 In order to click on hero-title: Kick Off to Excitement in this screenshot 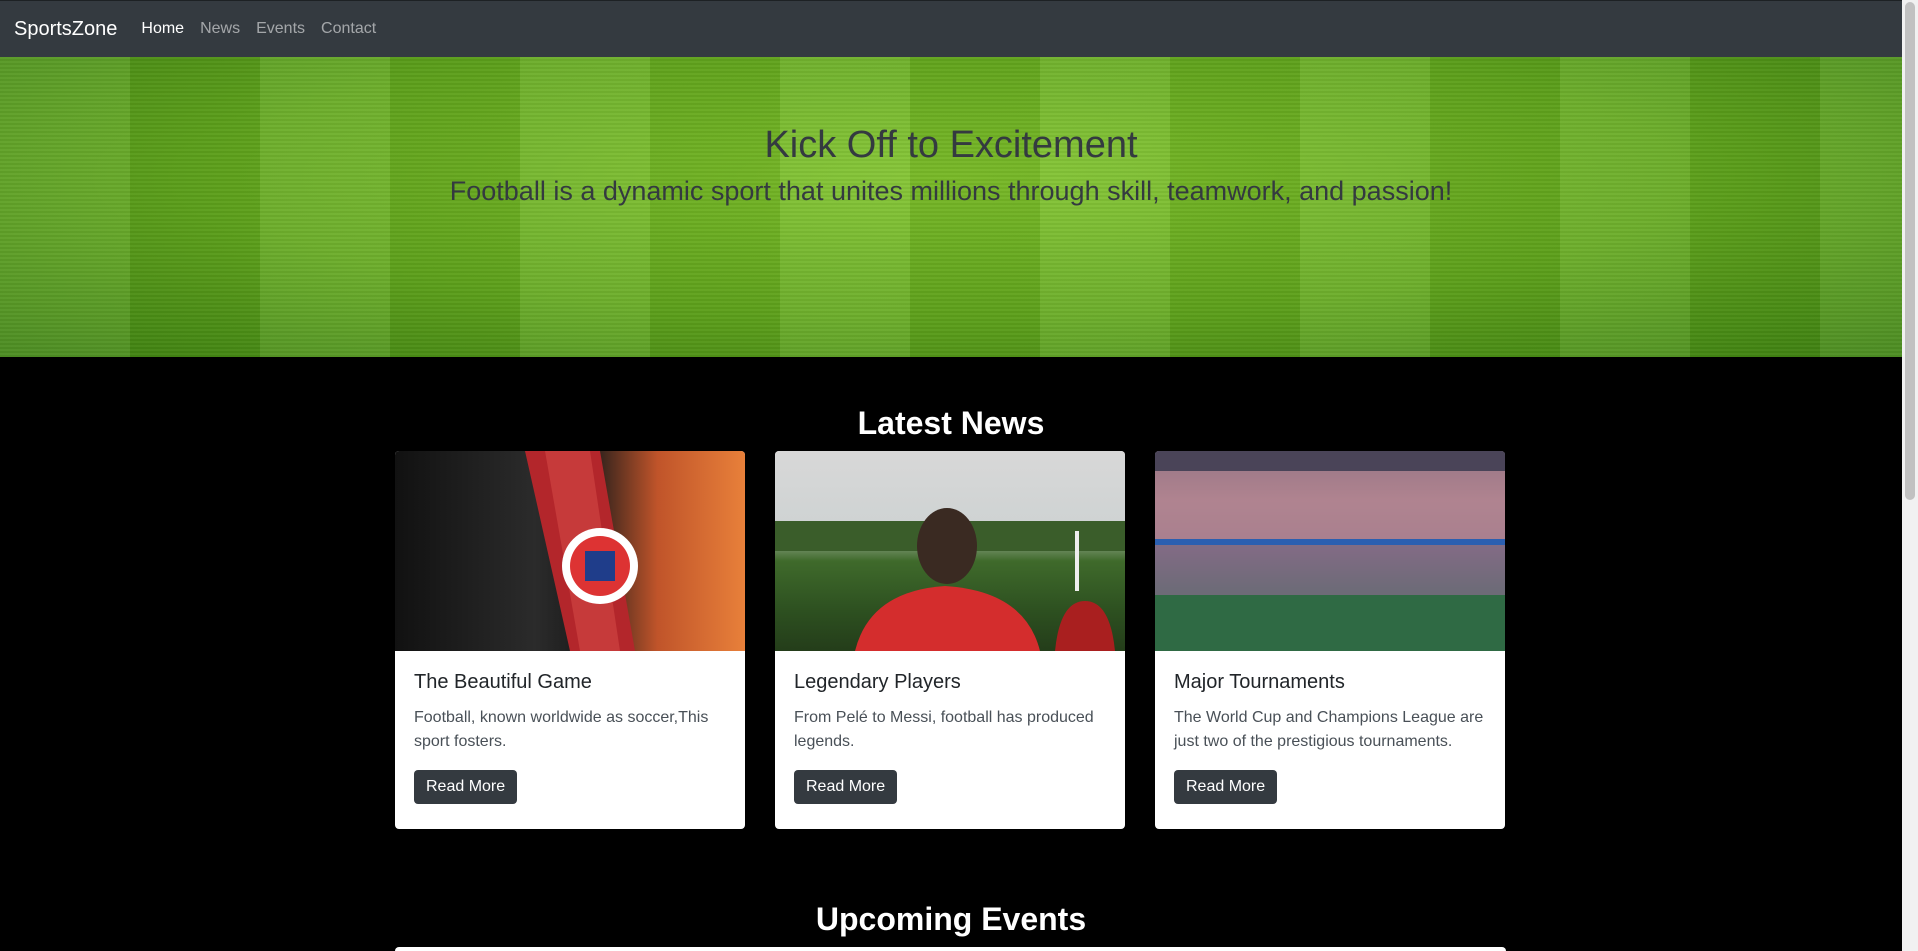, I will do `click(951, 145)`.